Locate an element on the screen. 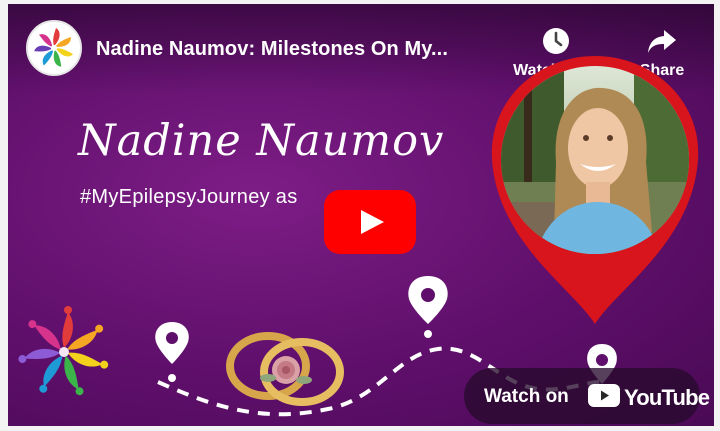  youtube-brand-text: YouTube is located at coordinates (667, 397).